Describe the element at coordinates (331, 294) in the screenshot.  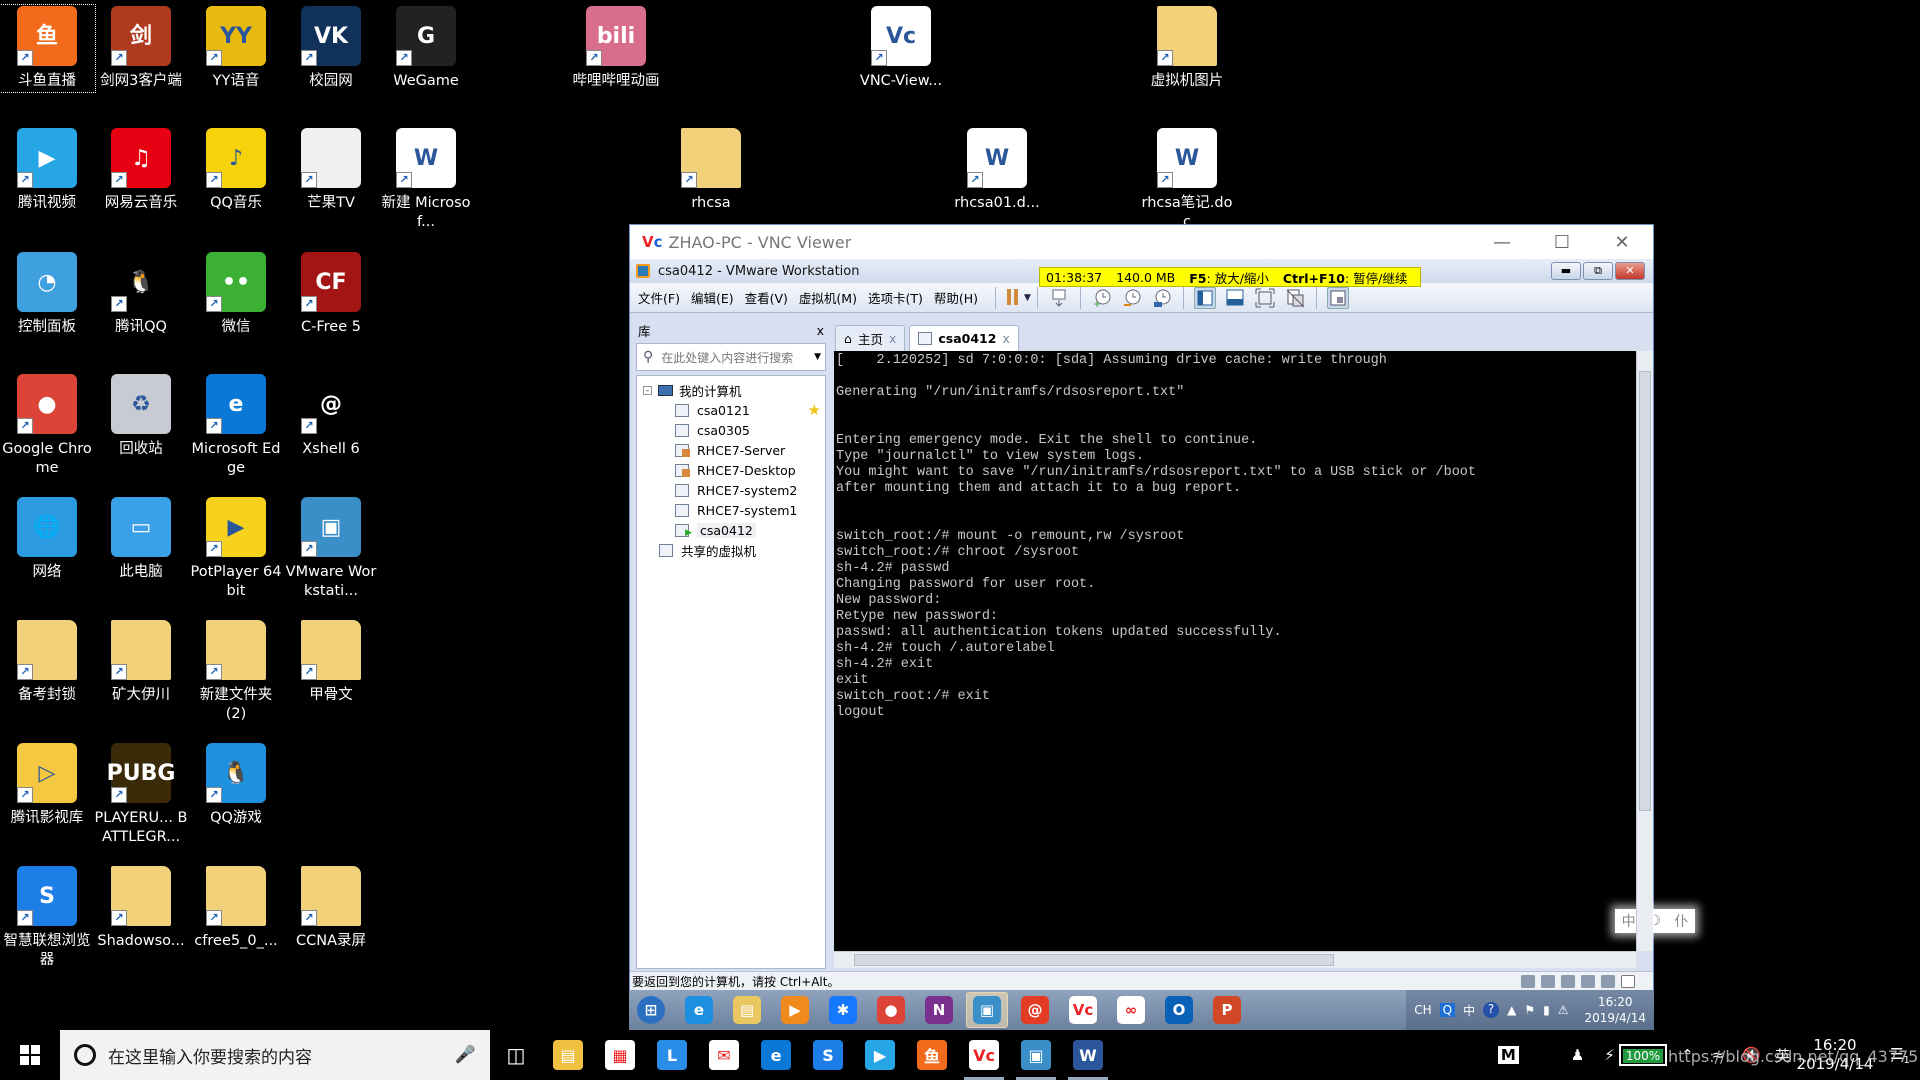
I see `desktop-icon: CF ↗ C-Free 5` at that location.